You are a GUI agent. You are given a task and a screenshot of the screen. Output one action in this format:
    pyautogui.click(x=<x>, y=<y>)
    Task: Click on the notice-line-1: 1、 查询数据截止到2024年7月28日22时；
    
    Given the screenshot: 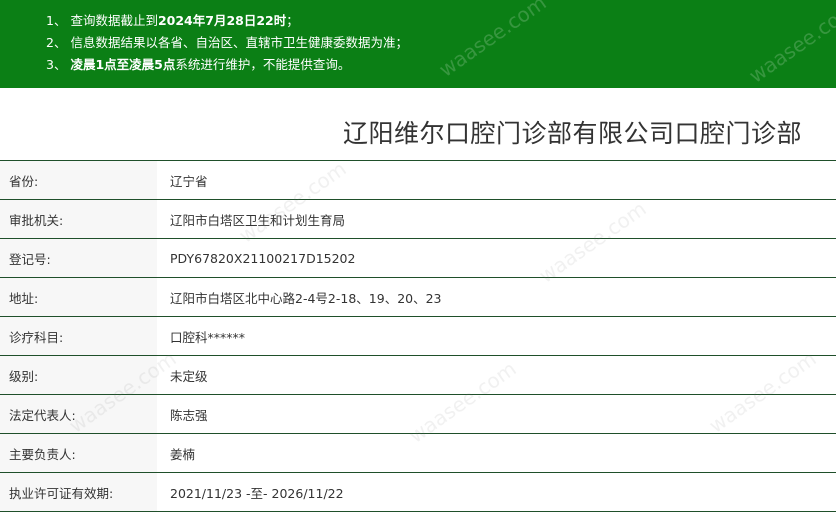 What is the action you would take?
    pyautogui.click(x=172, y=20)
    